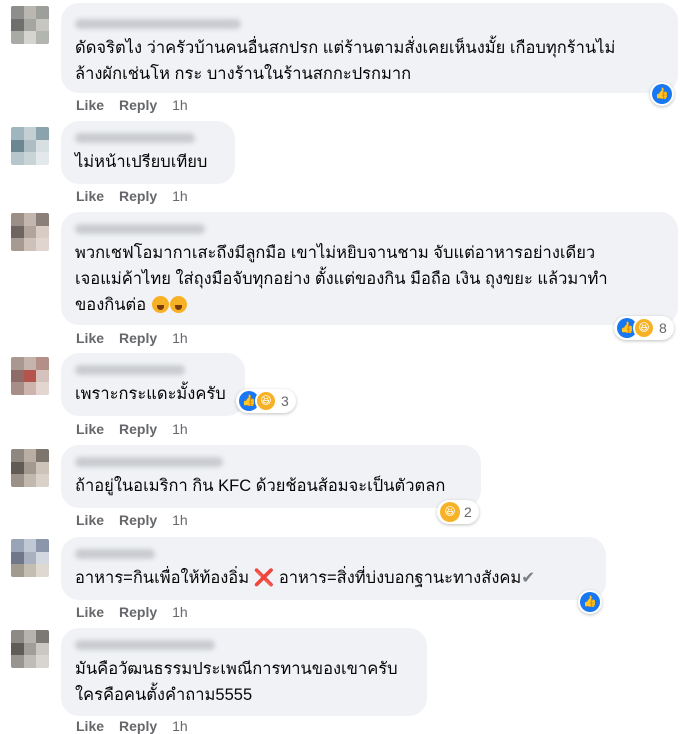  I want to click on check-mark-icon: ✔, so click(528, 578).